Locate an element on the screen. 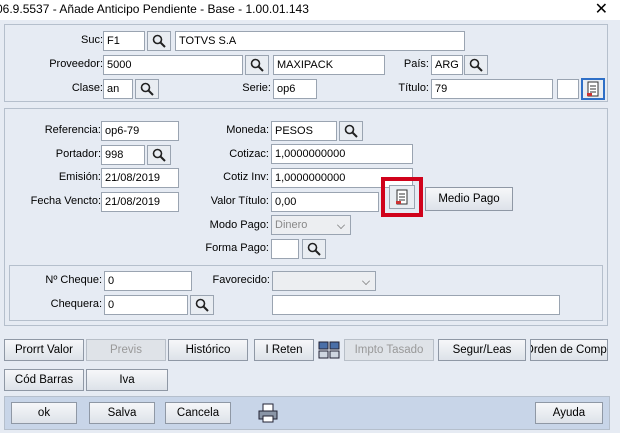 Image resolution: width=620 pixels, height=433 pixels. cotizac-input: 1,0000000000 is located at coordinates (342, 154).